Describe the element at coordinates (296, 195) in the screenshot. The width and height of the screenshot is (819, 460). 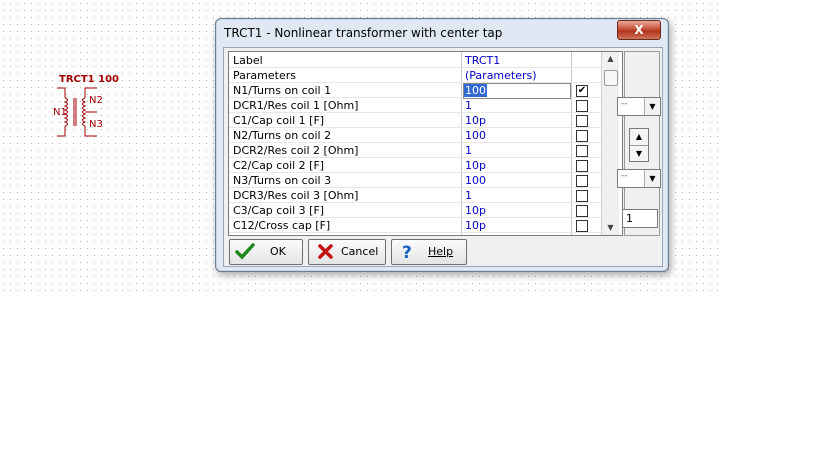
I see `parameter-name: DCR3/Res coil 3 [Ohm]` at that location.